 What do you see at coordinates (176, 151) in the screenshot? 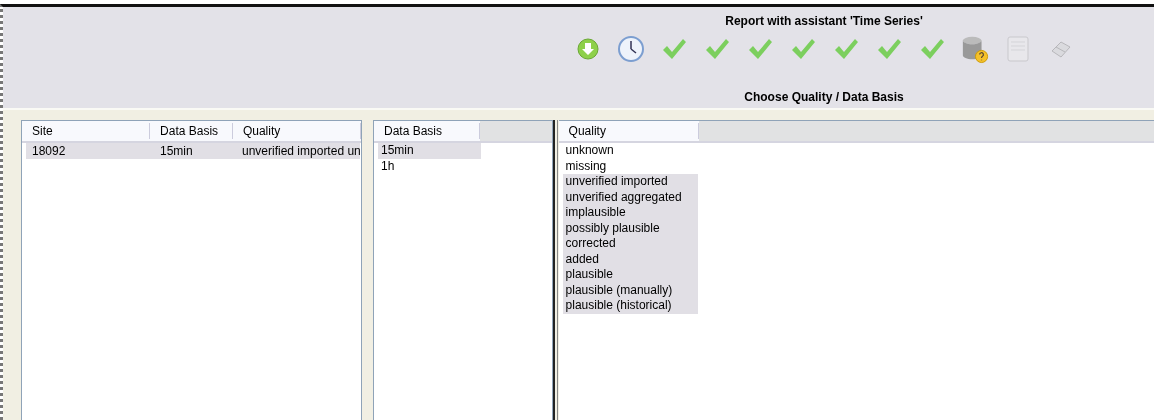
I see `table-cell-text: 15min` at bounding box center [176, 151].